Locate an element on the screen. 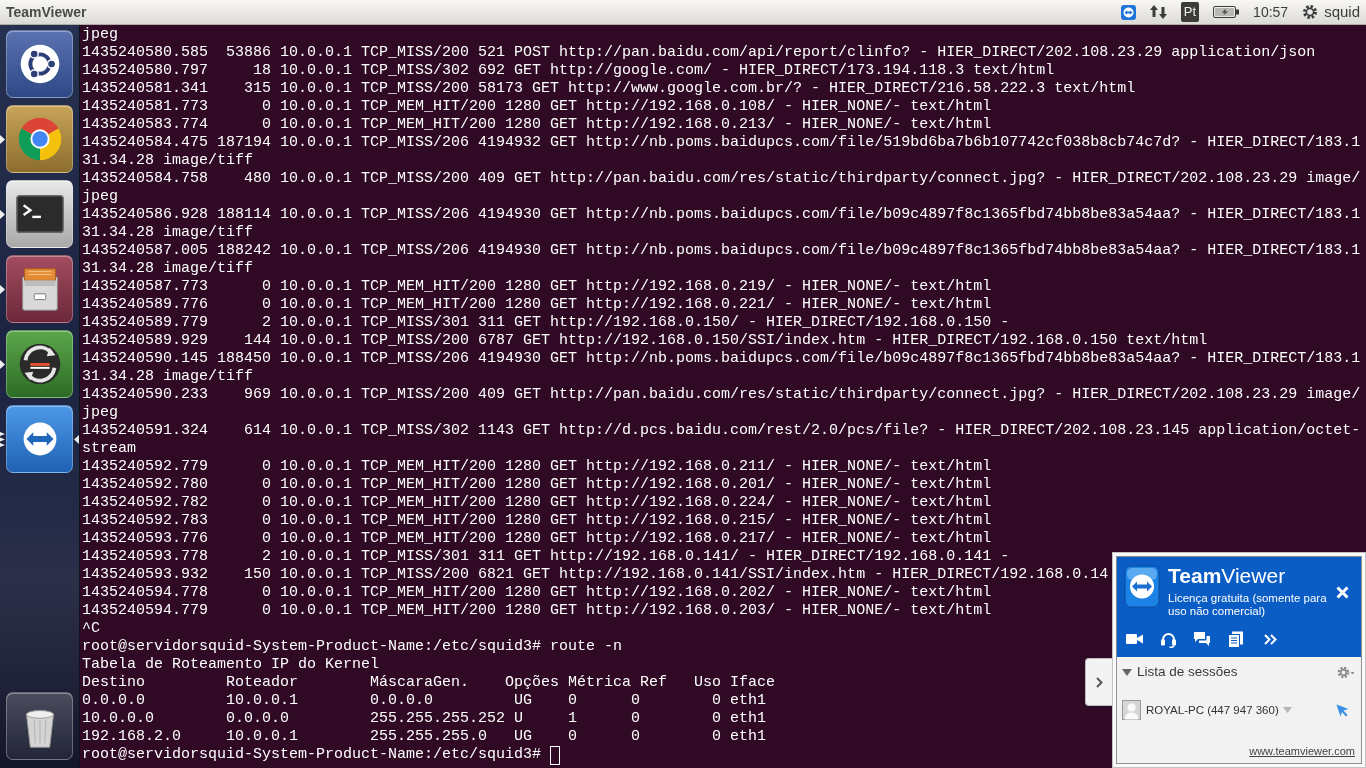 The height and width of the screenshot is (768, 1366). terminal-line: root@servidorsquid-System-Product-Name:/etc/squid3# route -n is located at coordinates (352, 646).